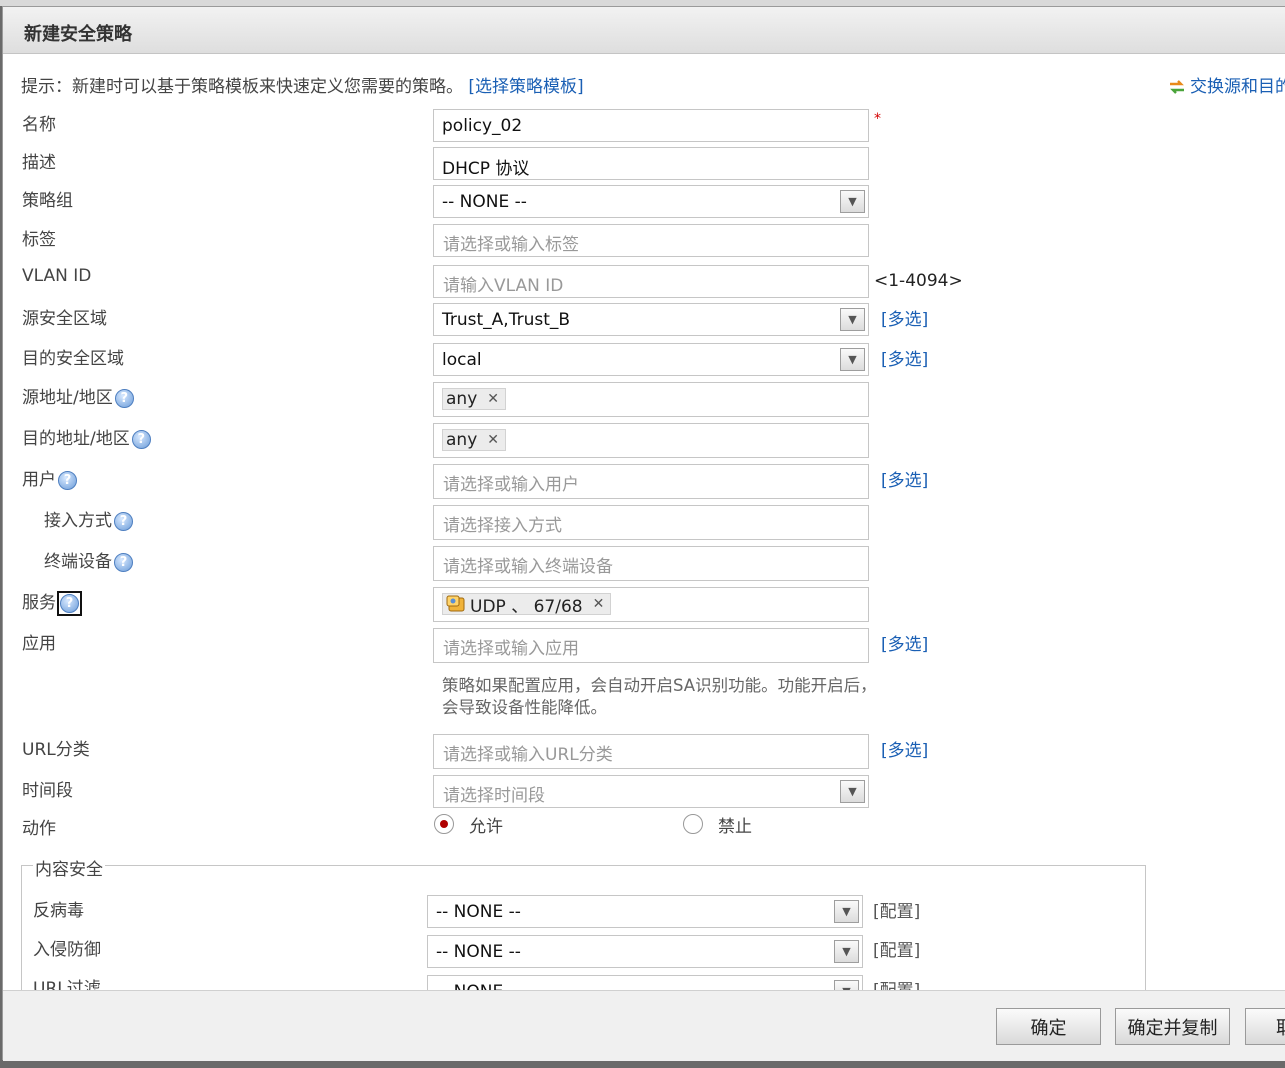  What do you see at coordinates (486, 169) in the screenshot?
I see `description-value: DHCP 协议` at bounding box center [486, 169].